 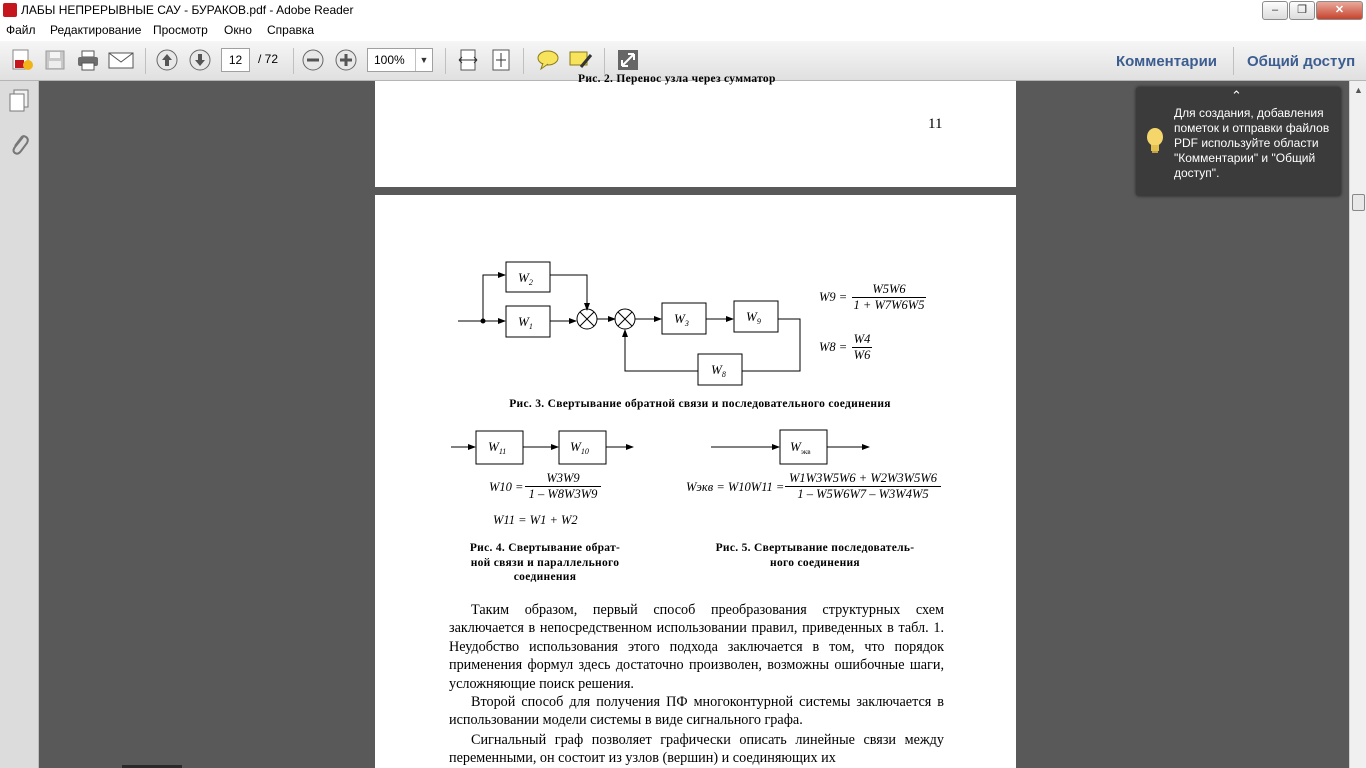 What do you see at coordinates (681, 319) in the screenshot?
I see `svg-text: W3` at bounding box center [681, 319].